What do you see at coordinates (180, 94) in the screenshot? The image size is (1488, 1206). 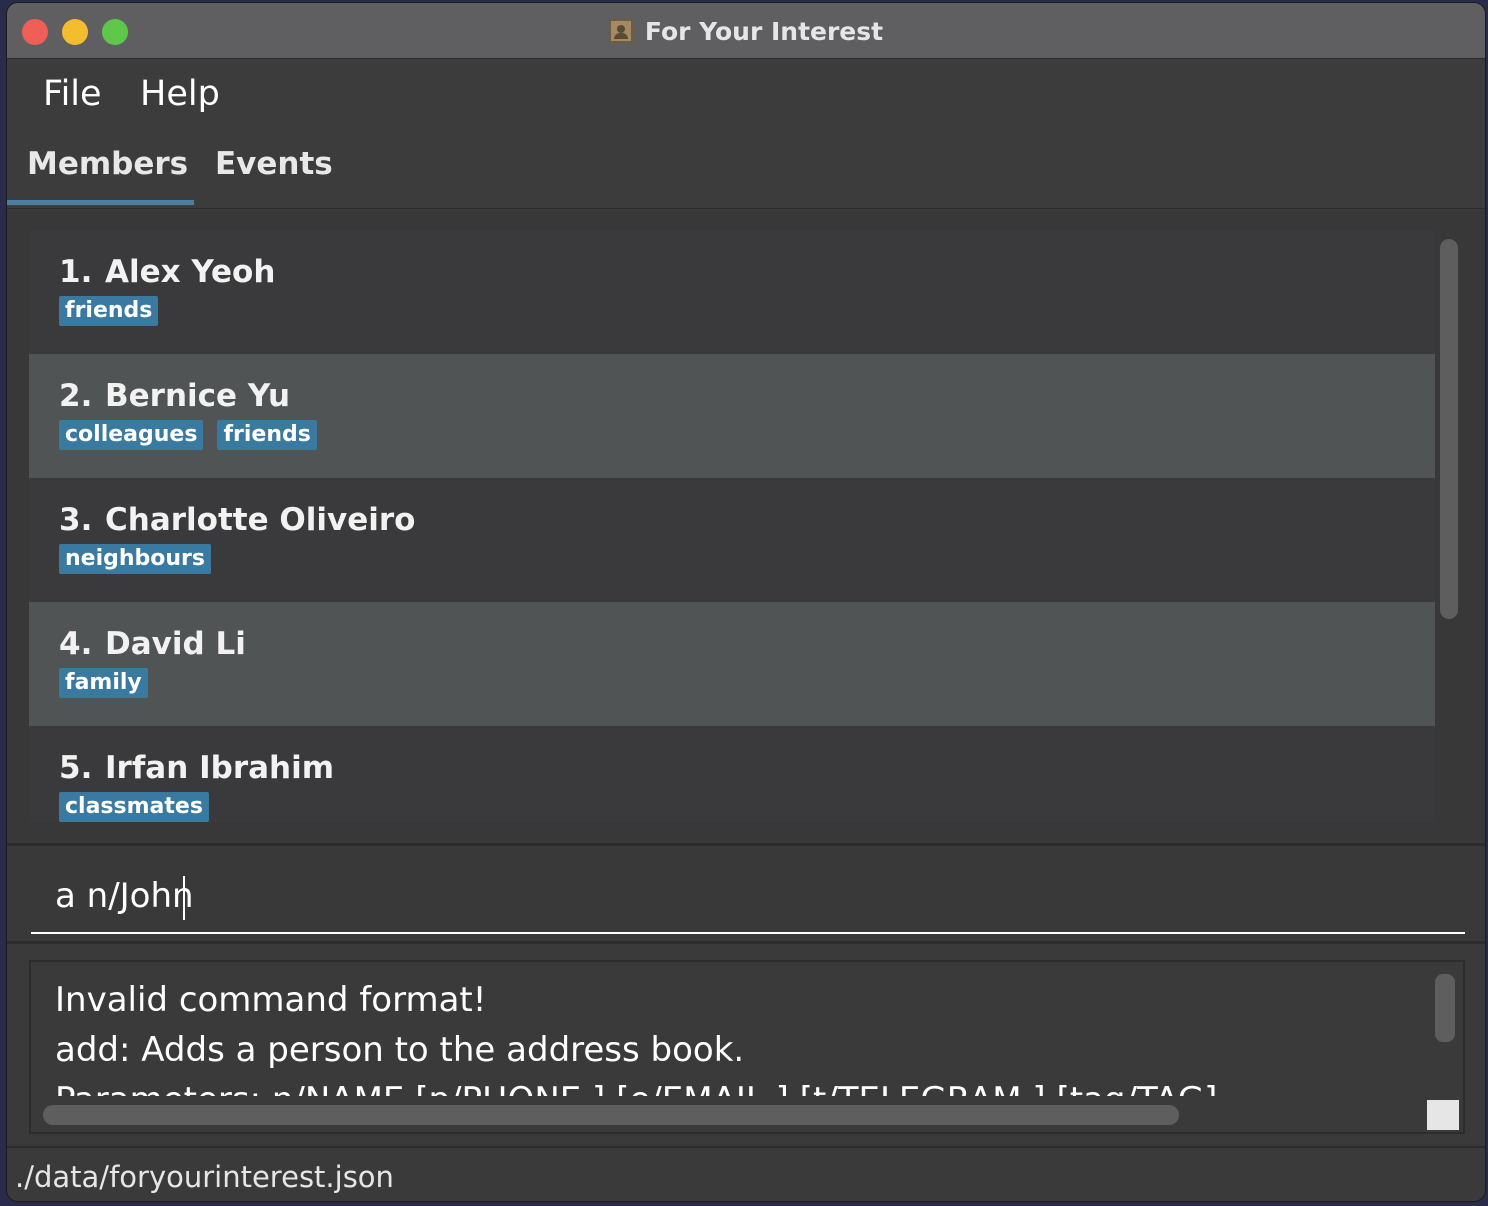 I see `menu-help: Help` at bounding box center [180, 94].